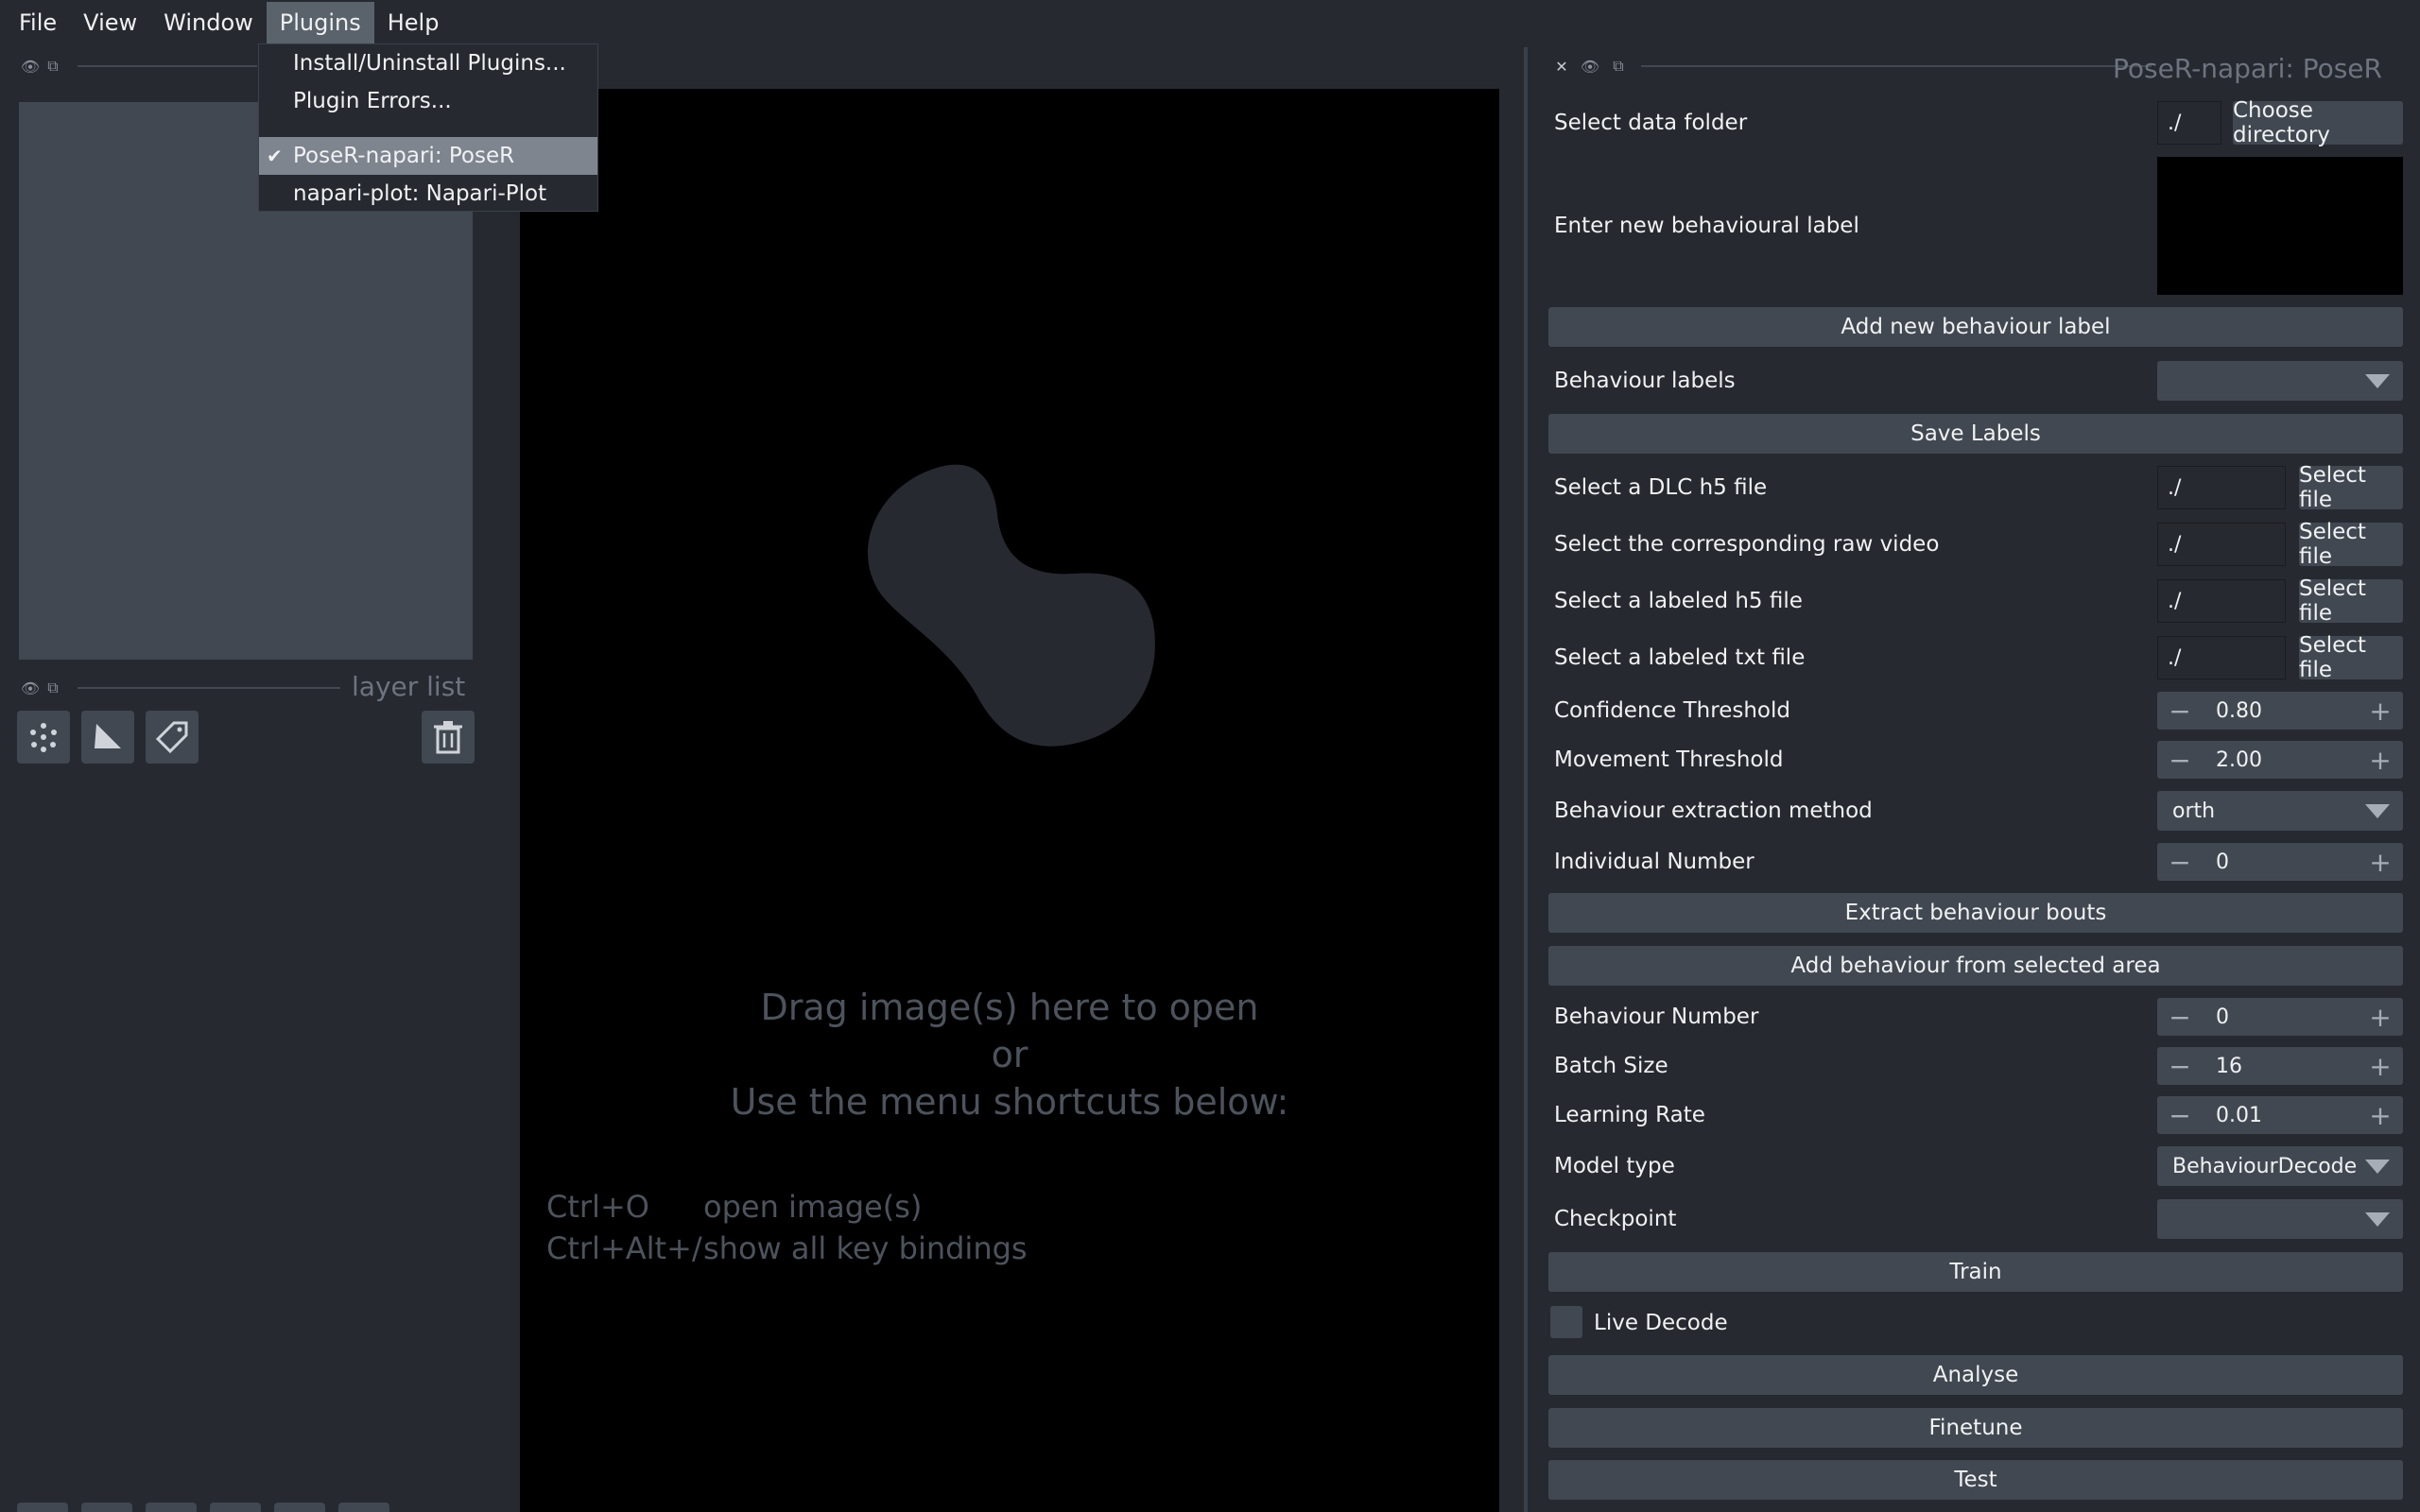 This screenshot has width=2420, height=1512. Describe the element at coordinates (2280, 1066) in the screenshot. I see `batch-size-spinbox: − 16 +` at that location.